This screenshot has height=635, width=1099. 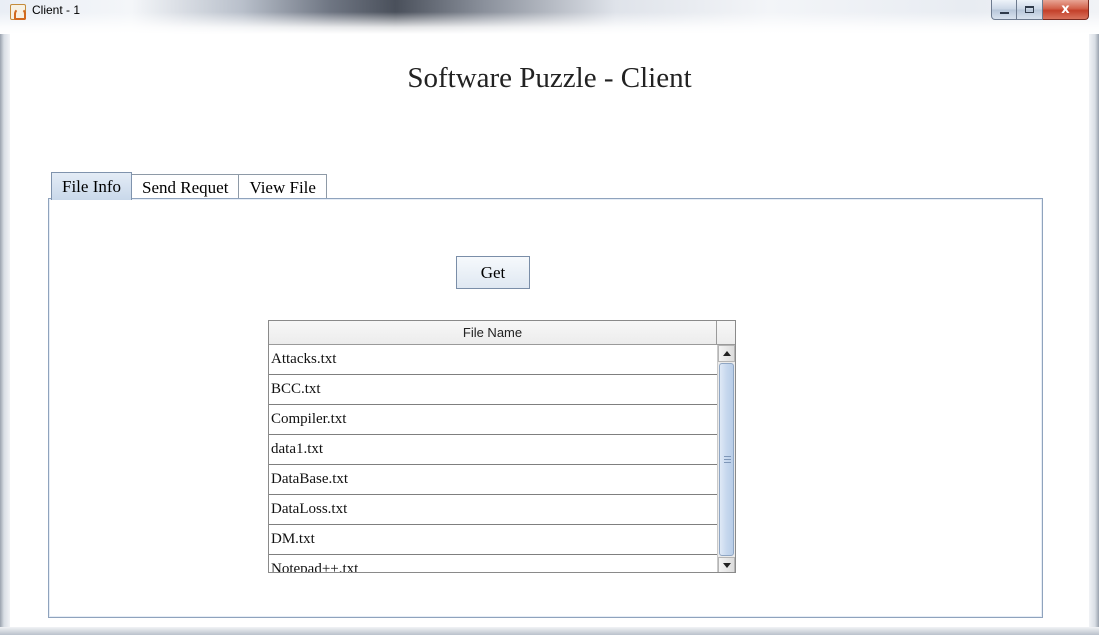 I want to click on vertical-scrollbar, so click(x=726, y=458).